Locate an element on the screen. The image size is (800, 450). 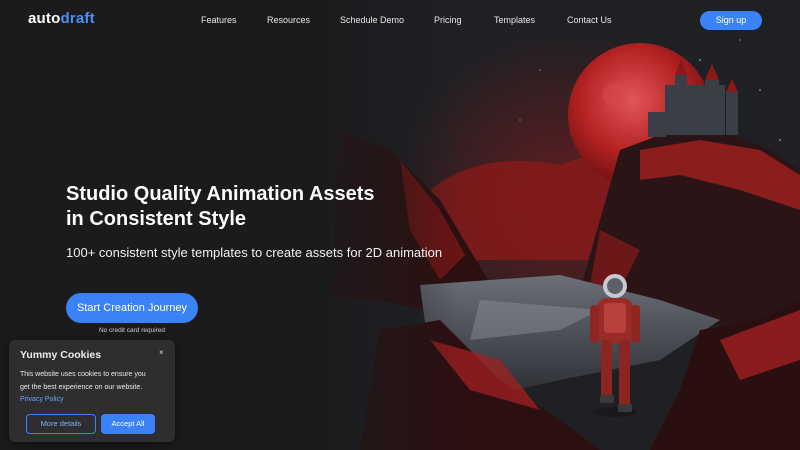
nav-link-pricing: Pricing is located at coordinates (448, 20).